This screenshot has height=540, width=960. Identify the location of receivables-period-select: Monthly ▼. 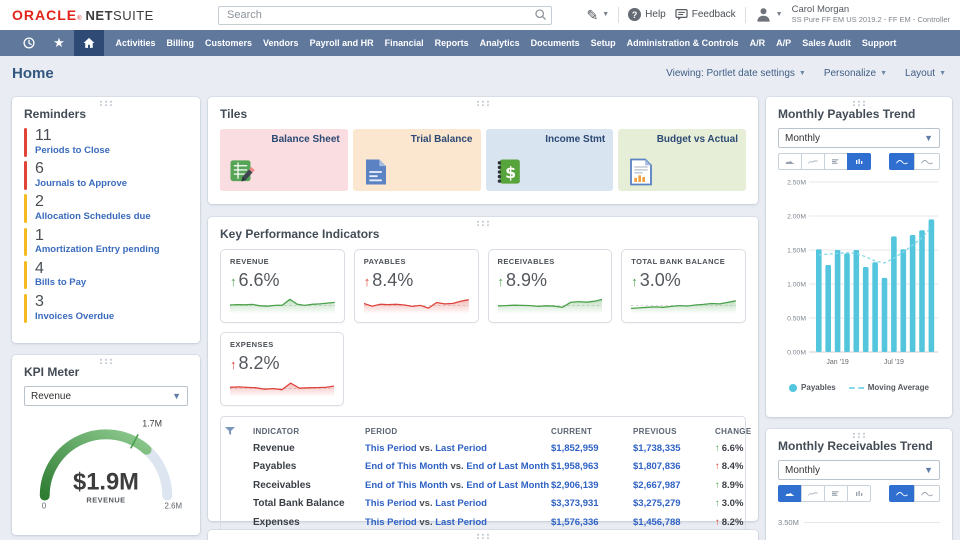
(859, 470).